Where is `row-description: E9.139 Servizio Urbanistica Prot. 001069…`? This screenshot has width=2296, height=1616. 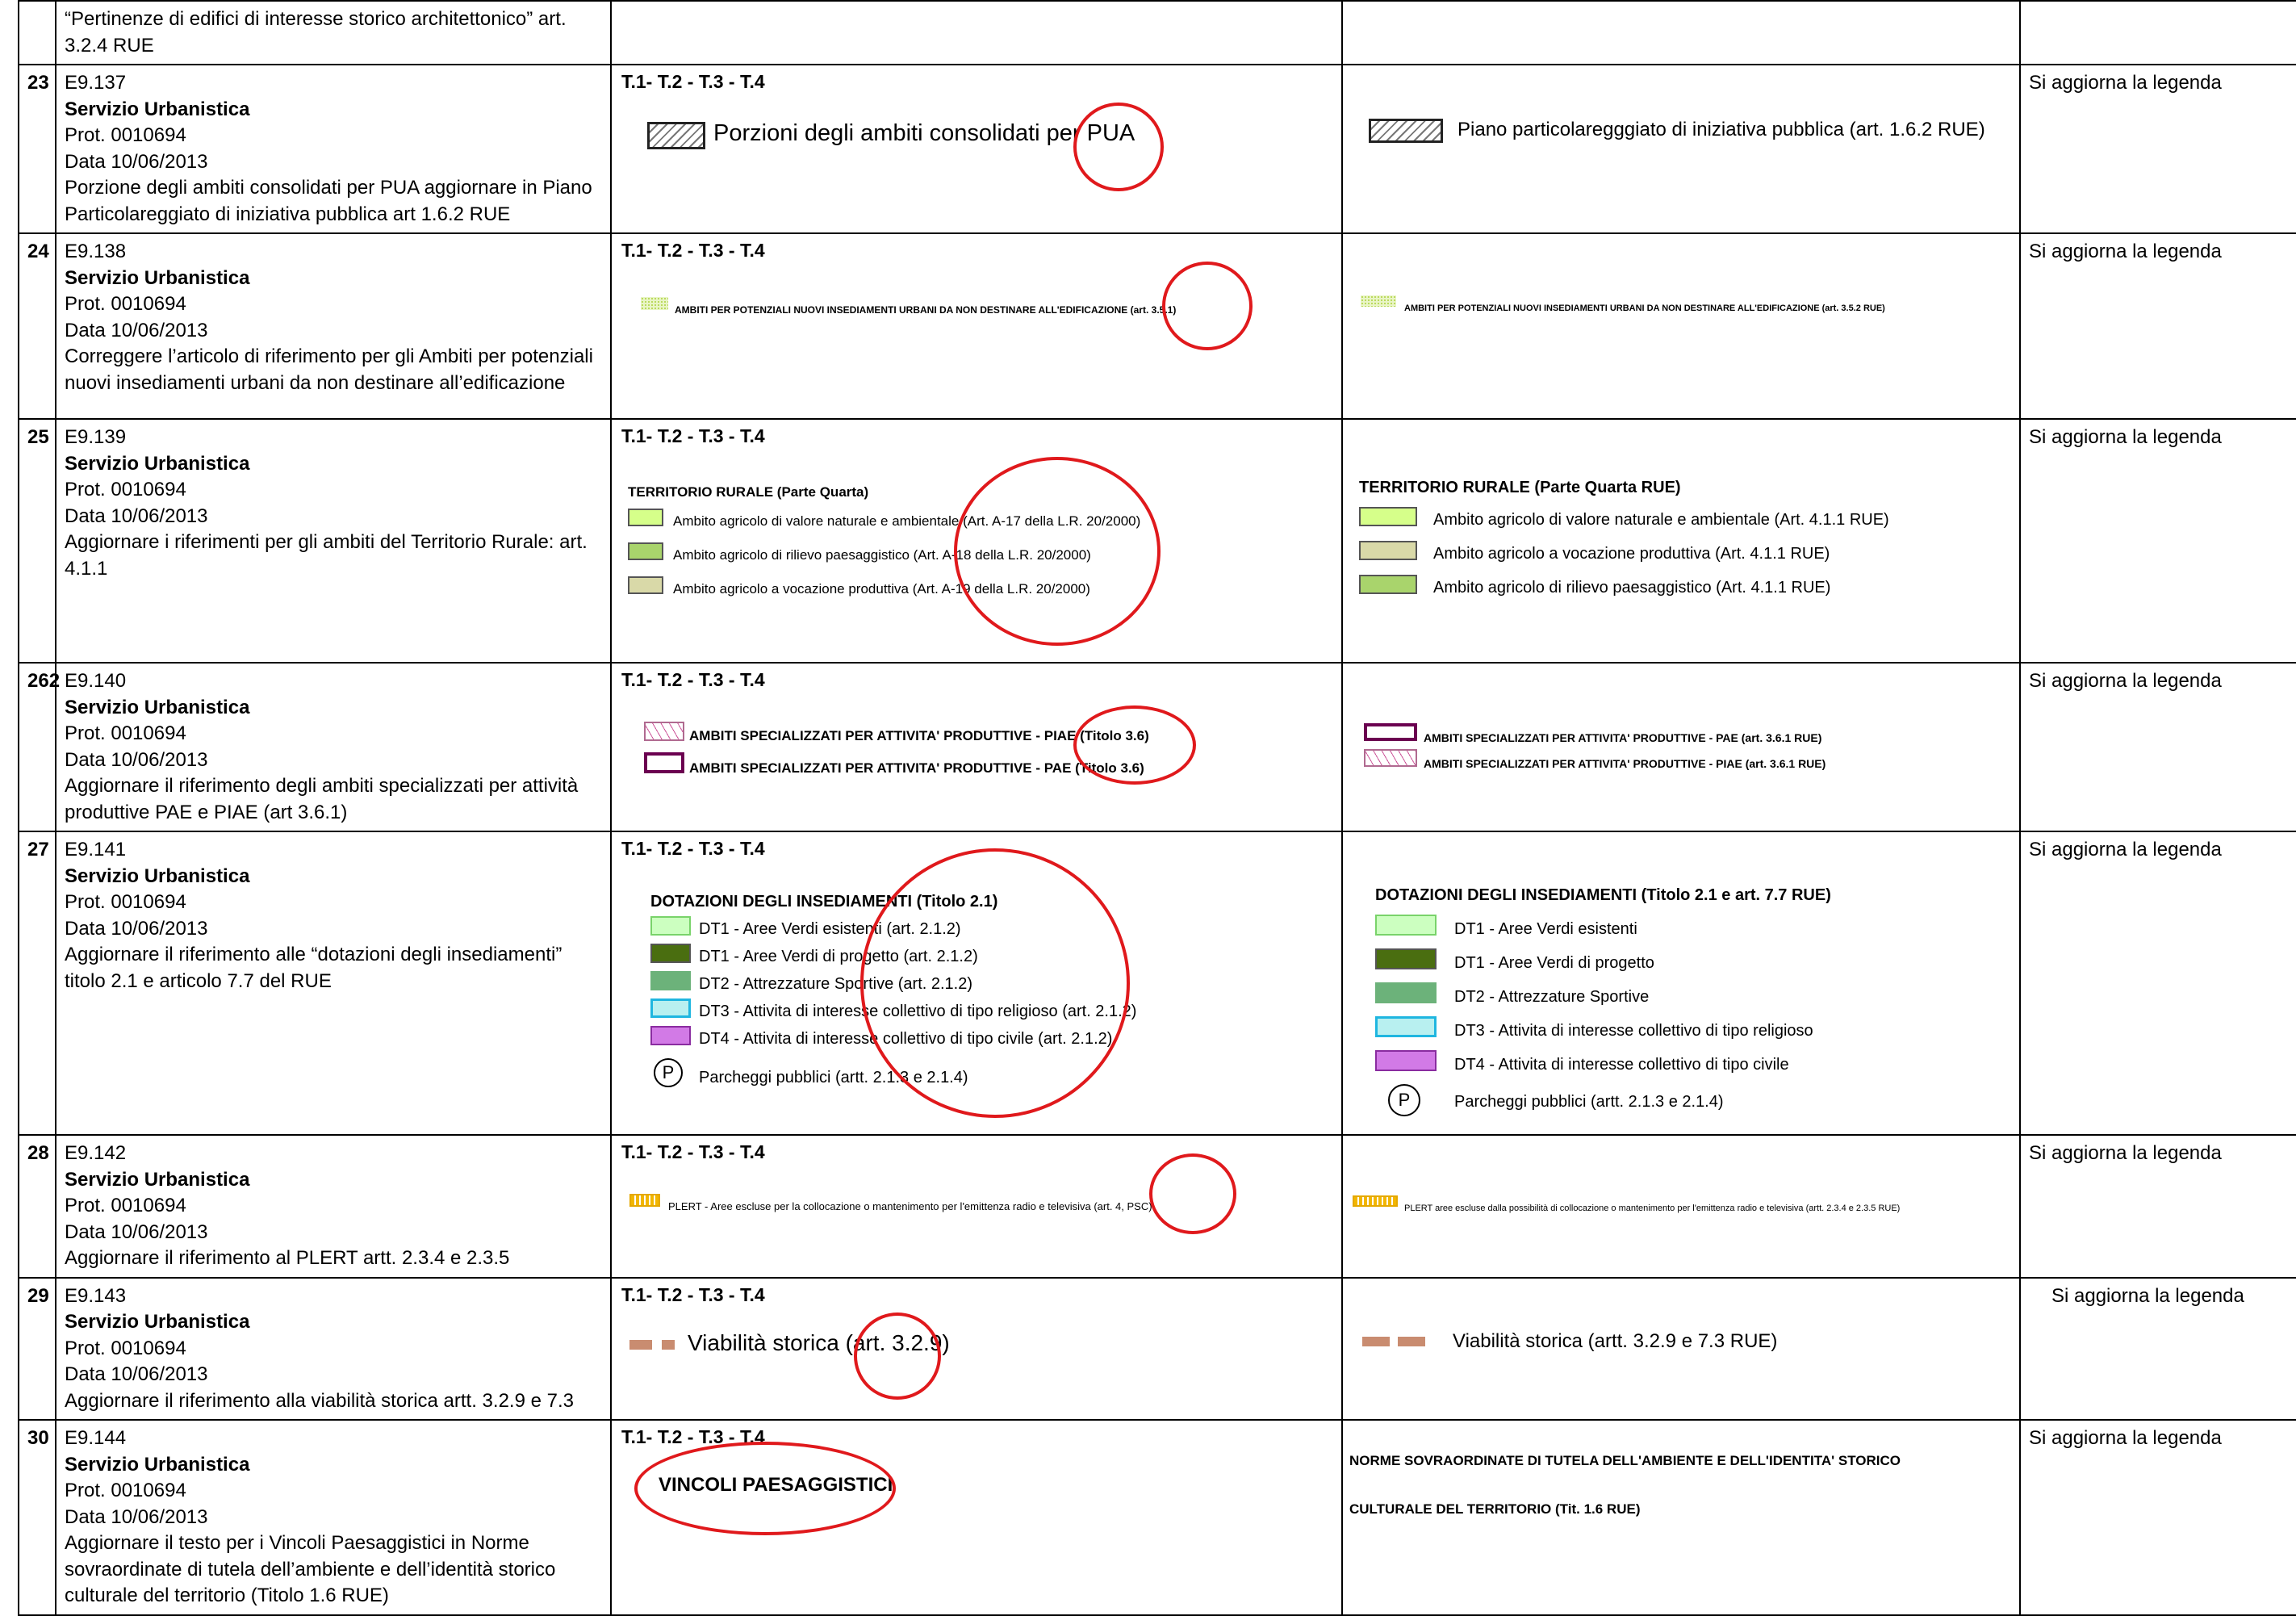
row-description: E9.139 Servizio Urbanistica Prot. 001069… is located at coordinates (333, 541).